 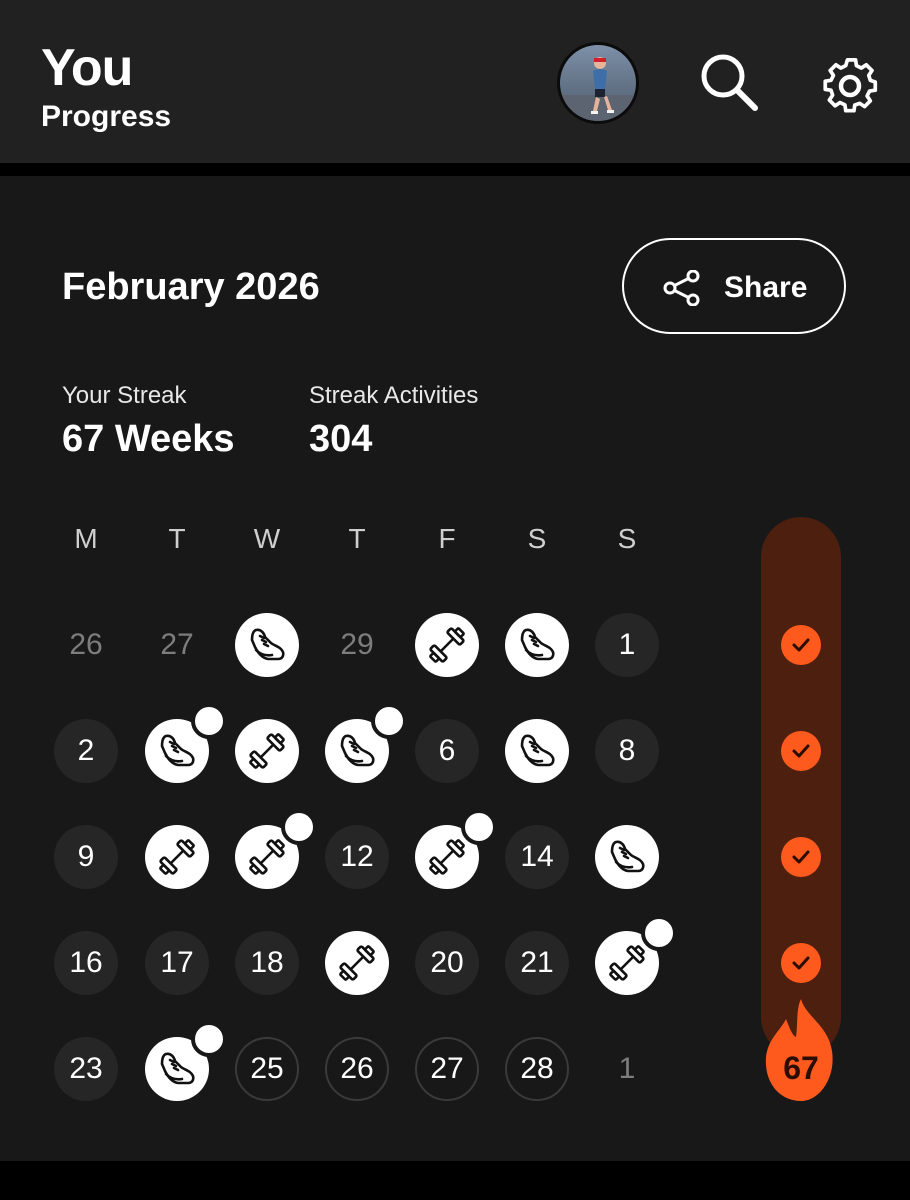 I want to click on share-button: Share, so click(x=734, y=286).